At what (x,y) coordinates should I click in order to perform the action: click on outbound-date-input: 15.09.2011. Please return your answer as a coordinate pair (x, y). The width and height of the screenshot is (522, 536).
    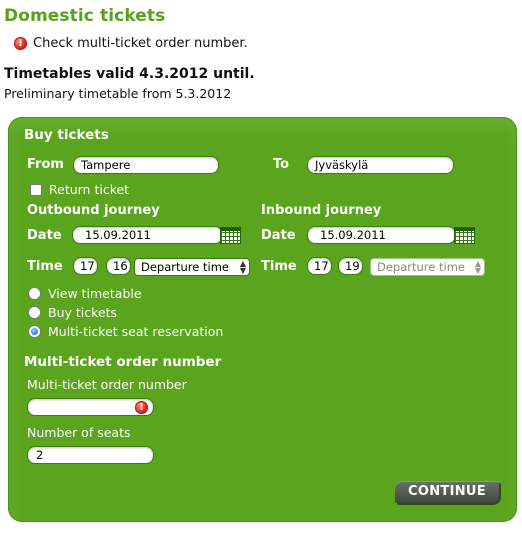
    Looking at the image, I should click on (147, 235).